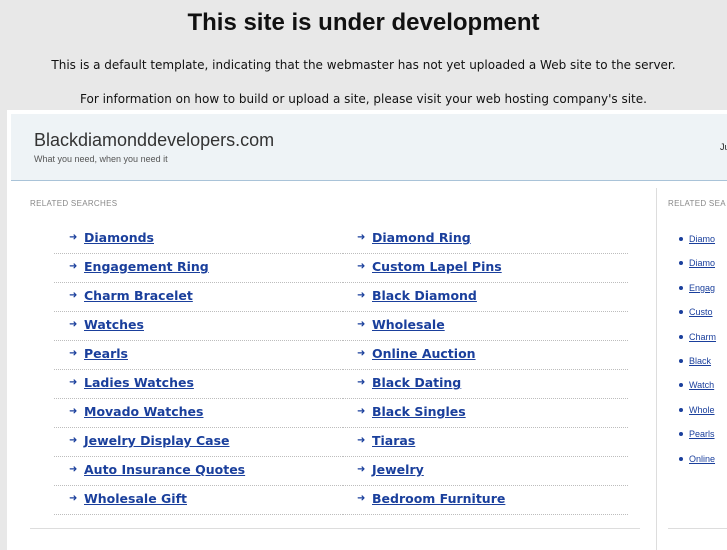  Describe the element at coordinates (702, 434) in the screenshot. I see `sidebar-search-label: Pearls` at that location.